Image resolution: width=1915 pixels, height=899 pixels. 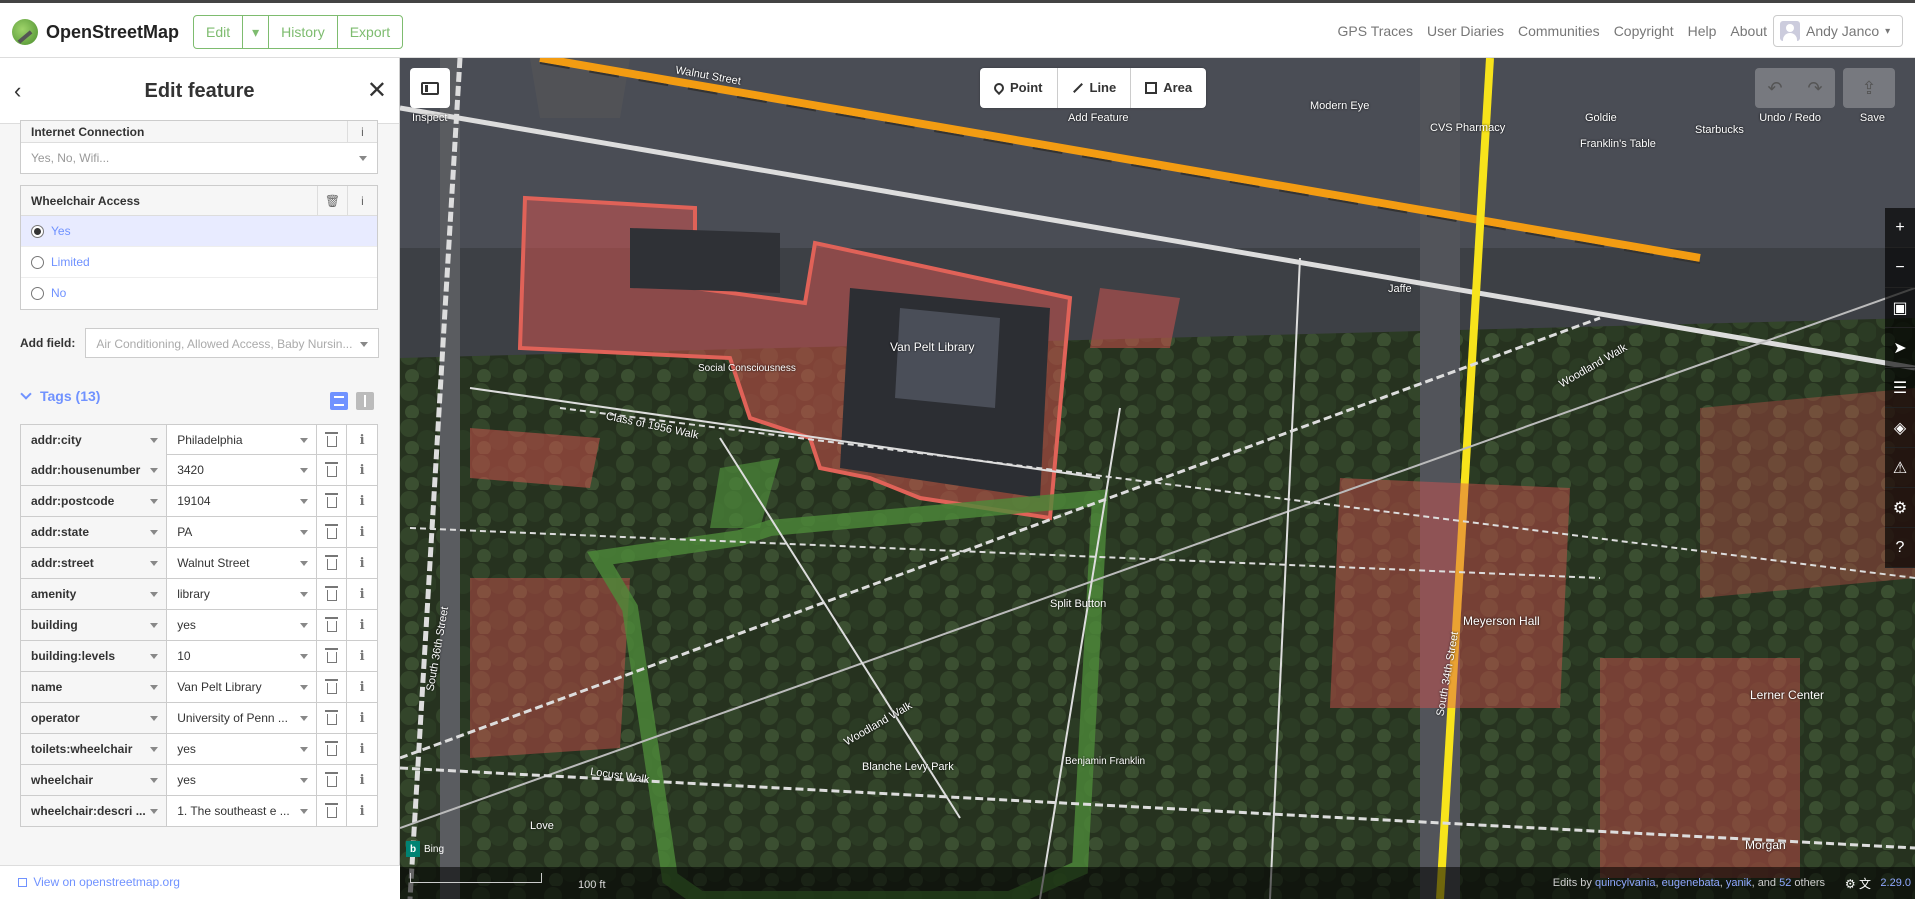 I want to click on link-user-diaries: User Diaries, so click(x=1465, y=31).